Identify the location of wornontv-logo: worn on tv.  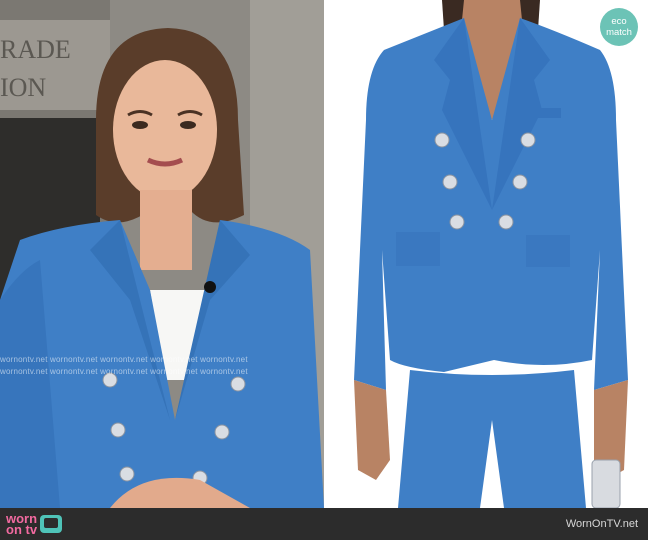
(34, 524).